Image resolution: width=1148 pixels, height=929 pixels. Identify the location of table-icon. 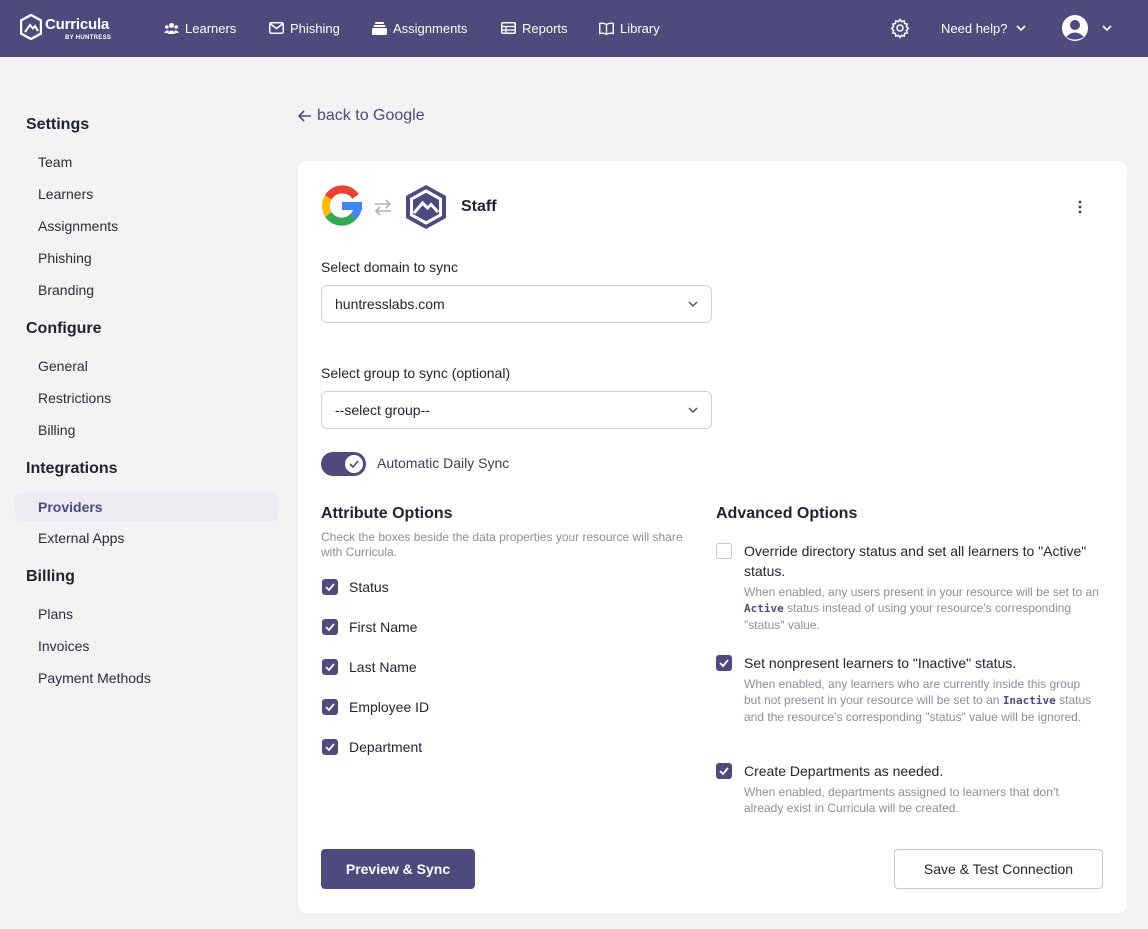
(508, 28).